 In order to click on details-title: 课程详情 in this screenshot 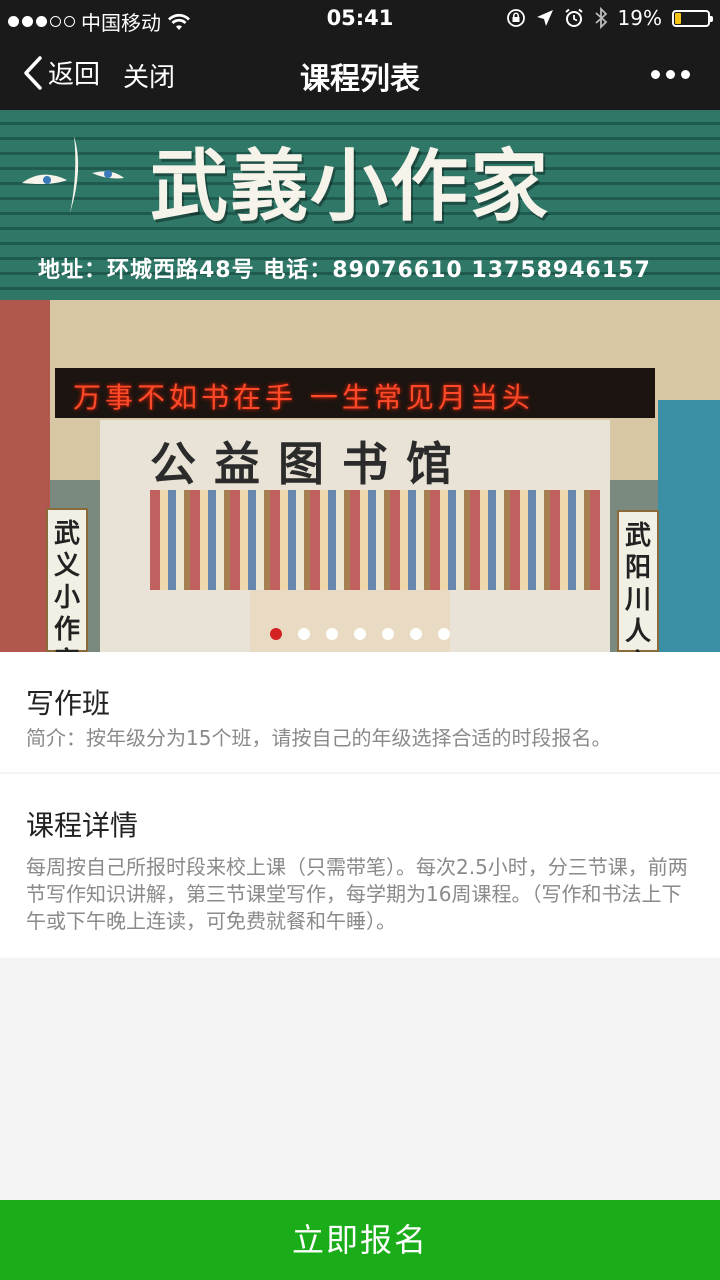, I will do `click(82, 825)`.